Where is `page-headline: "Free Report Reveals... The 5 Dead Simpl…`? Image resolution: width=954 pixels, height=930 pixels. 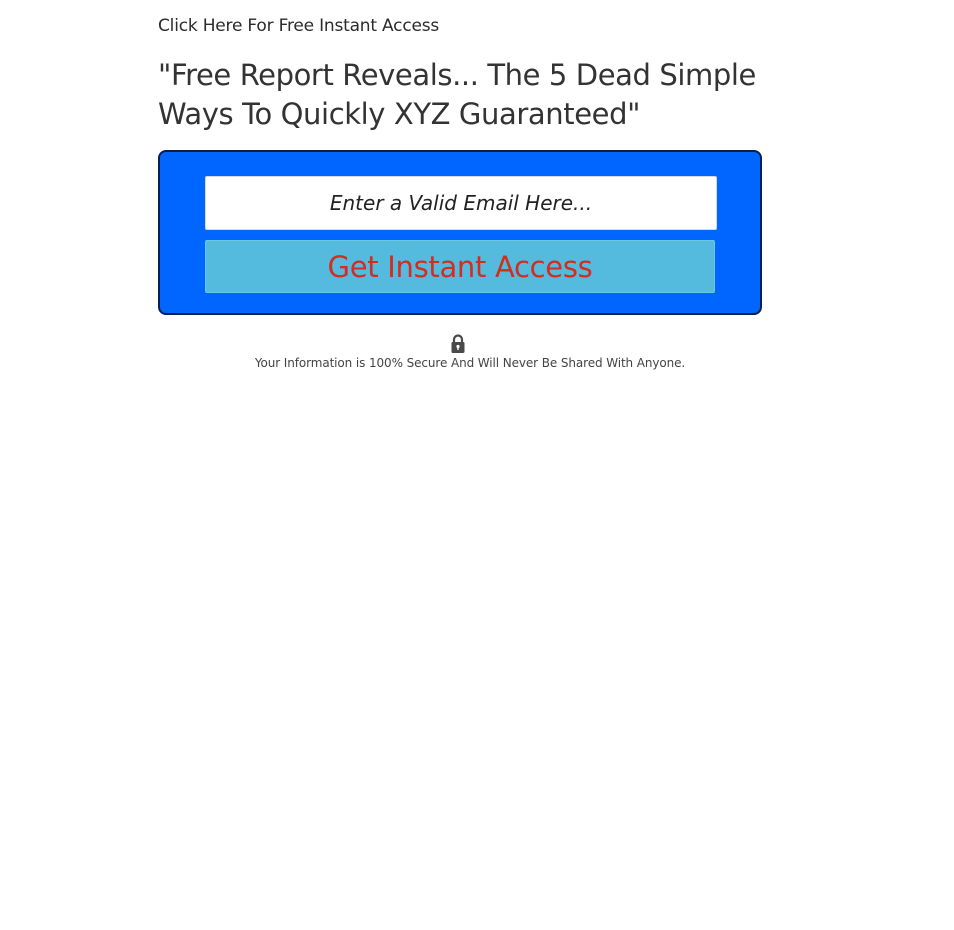
page-headline: "Free Report Reveals... The 5 Dead Simpl… is located at coordinates (457, 94).